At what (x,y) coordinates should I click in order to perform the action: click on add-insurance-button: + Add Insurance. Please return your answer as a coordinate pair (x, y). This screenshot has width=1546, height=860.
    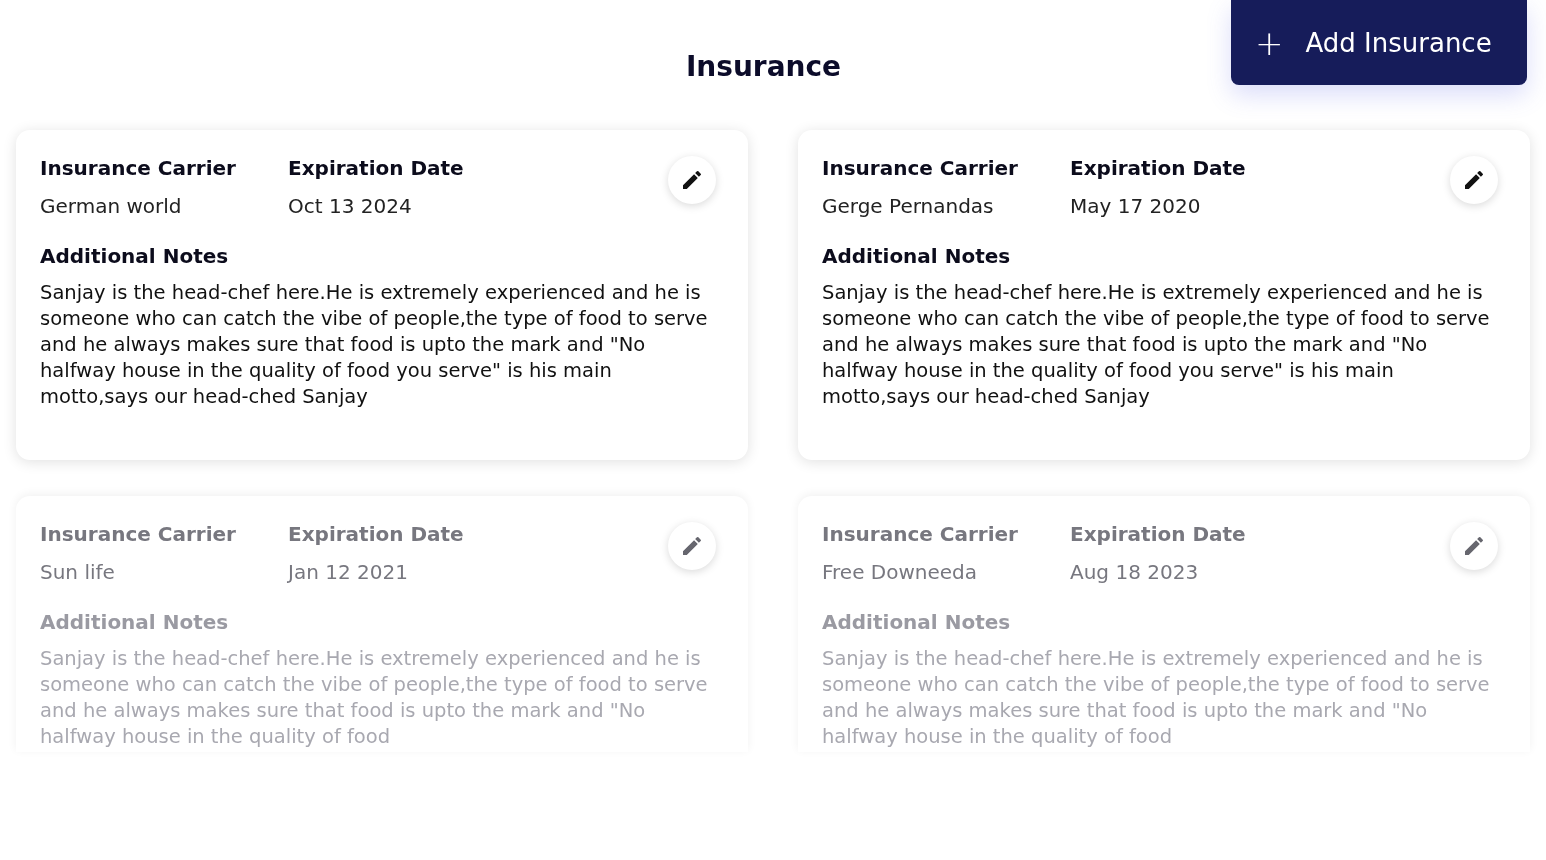
    Looking at the image, I should click on (1379, 42).